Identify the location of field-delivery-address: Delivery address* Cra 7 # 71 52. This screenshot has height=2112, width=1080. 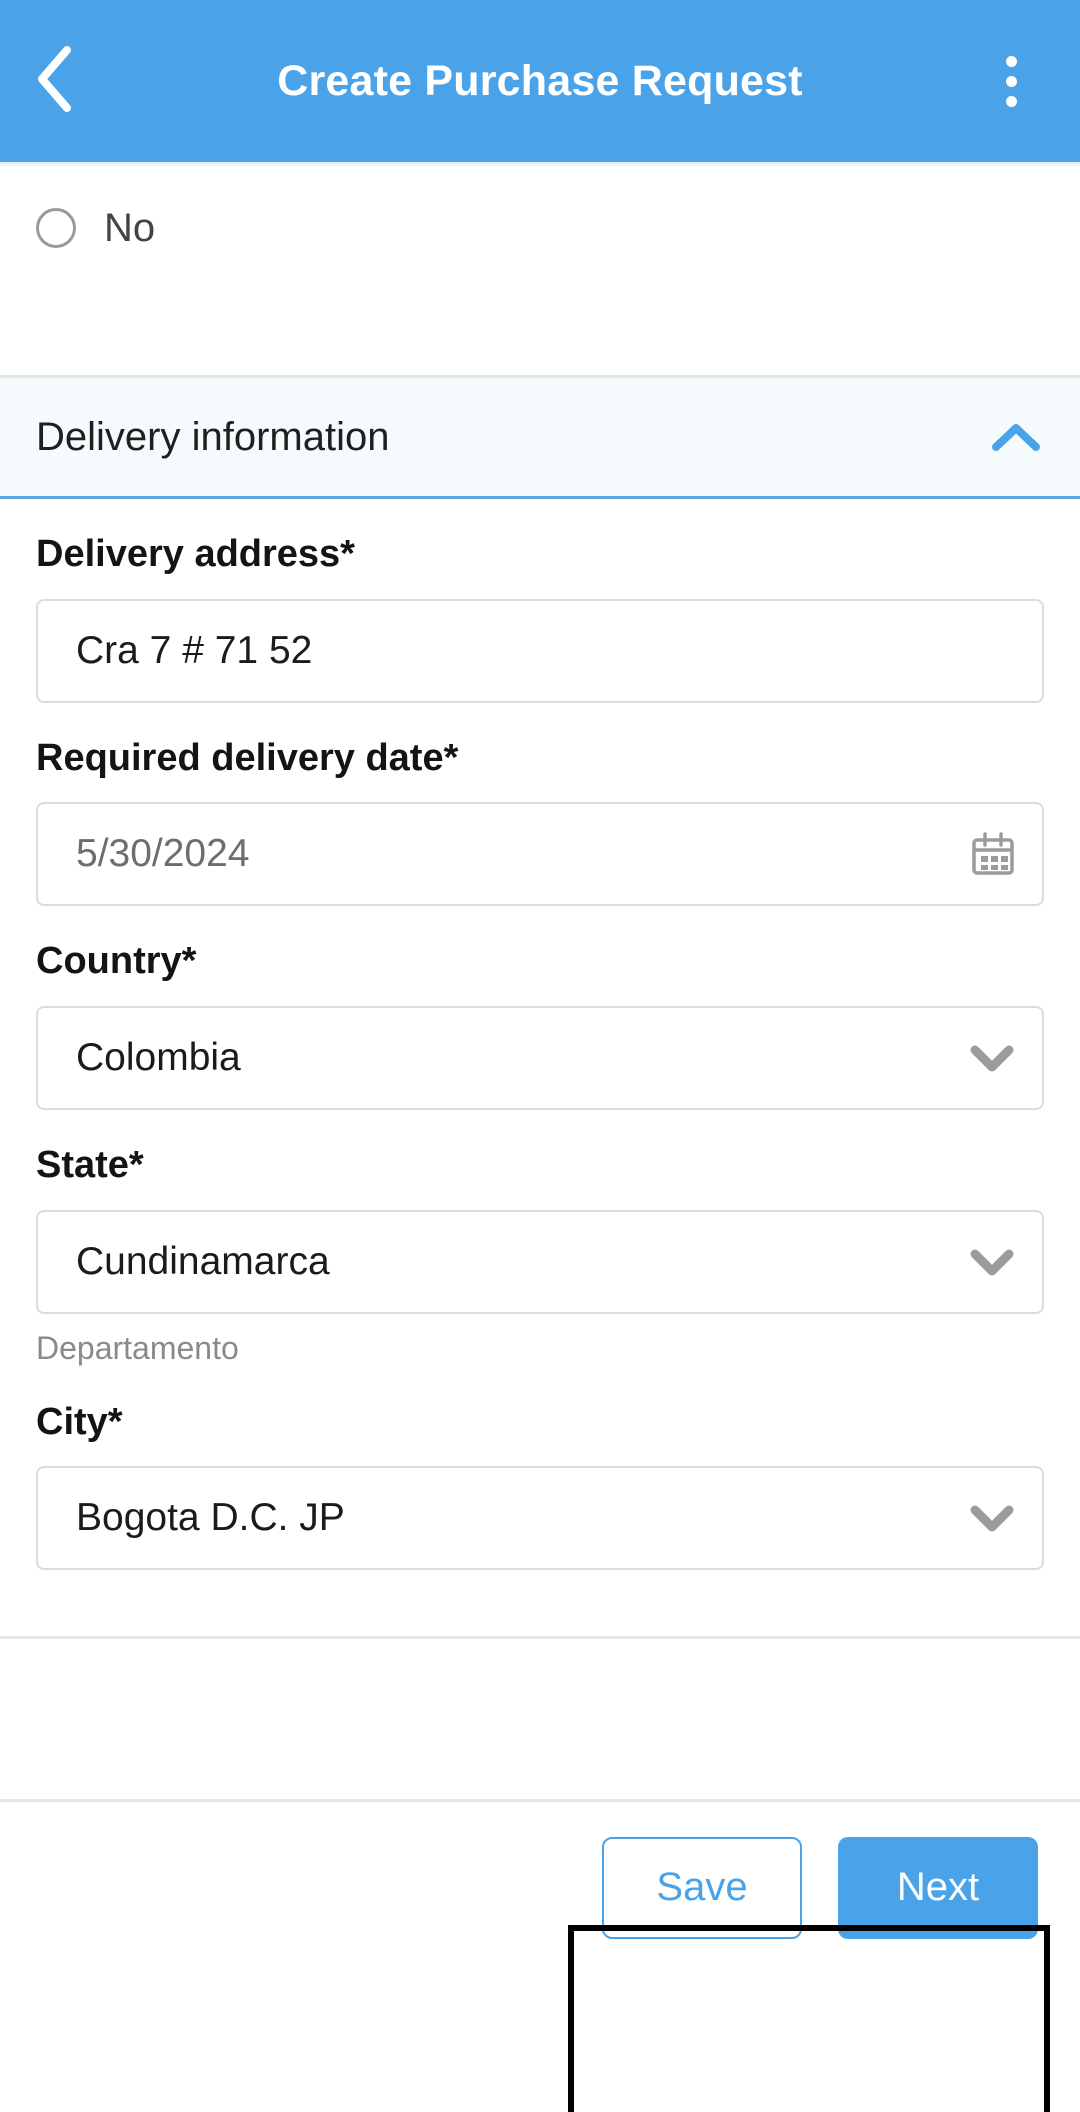
(540, 601).